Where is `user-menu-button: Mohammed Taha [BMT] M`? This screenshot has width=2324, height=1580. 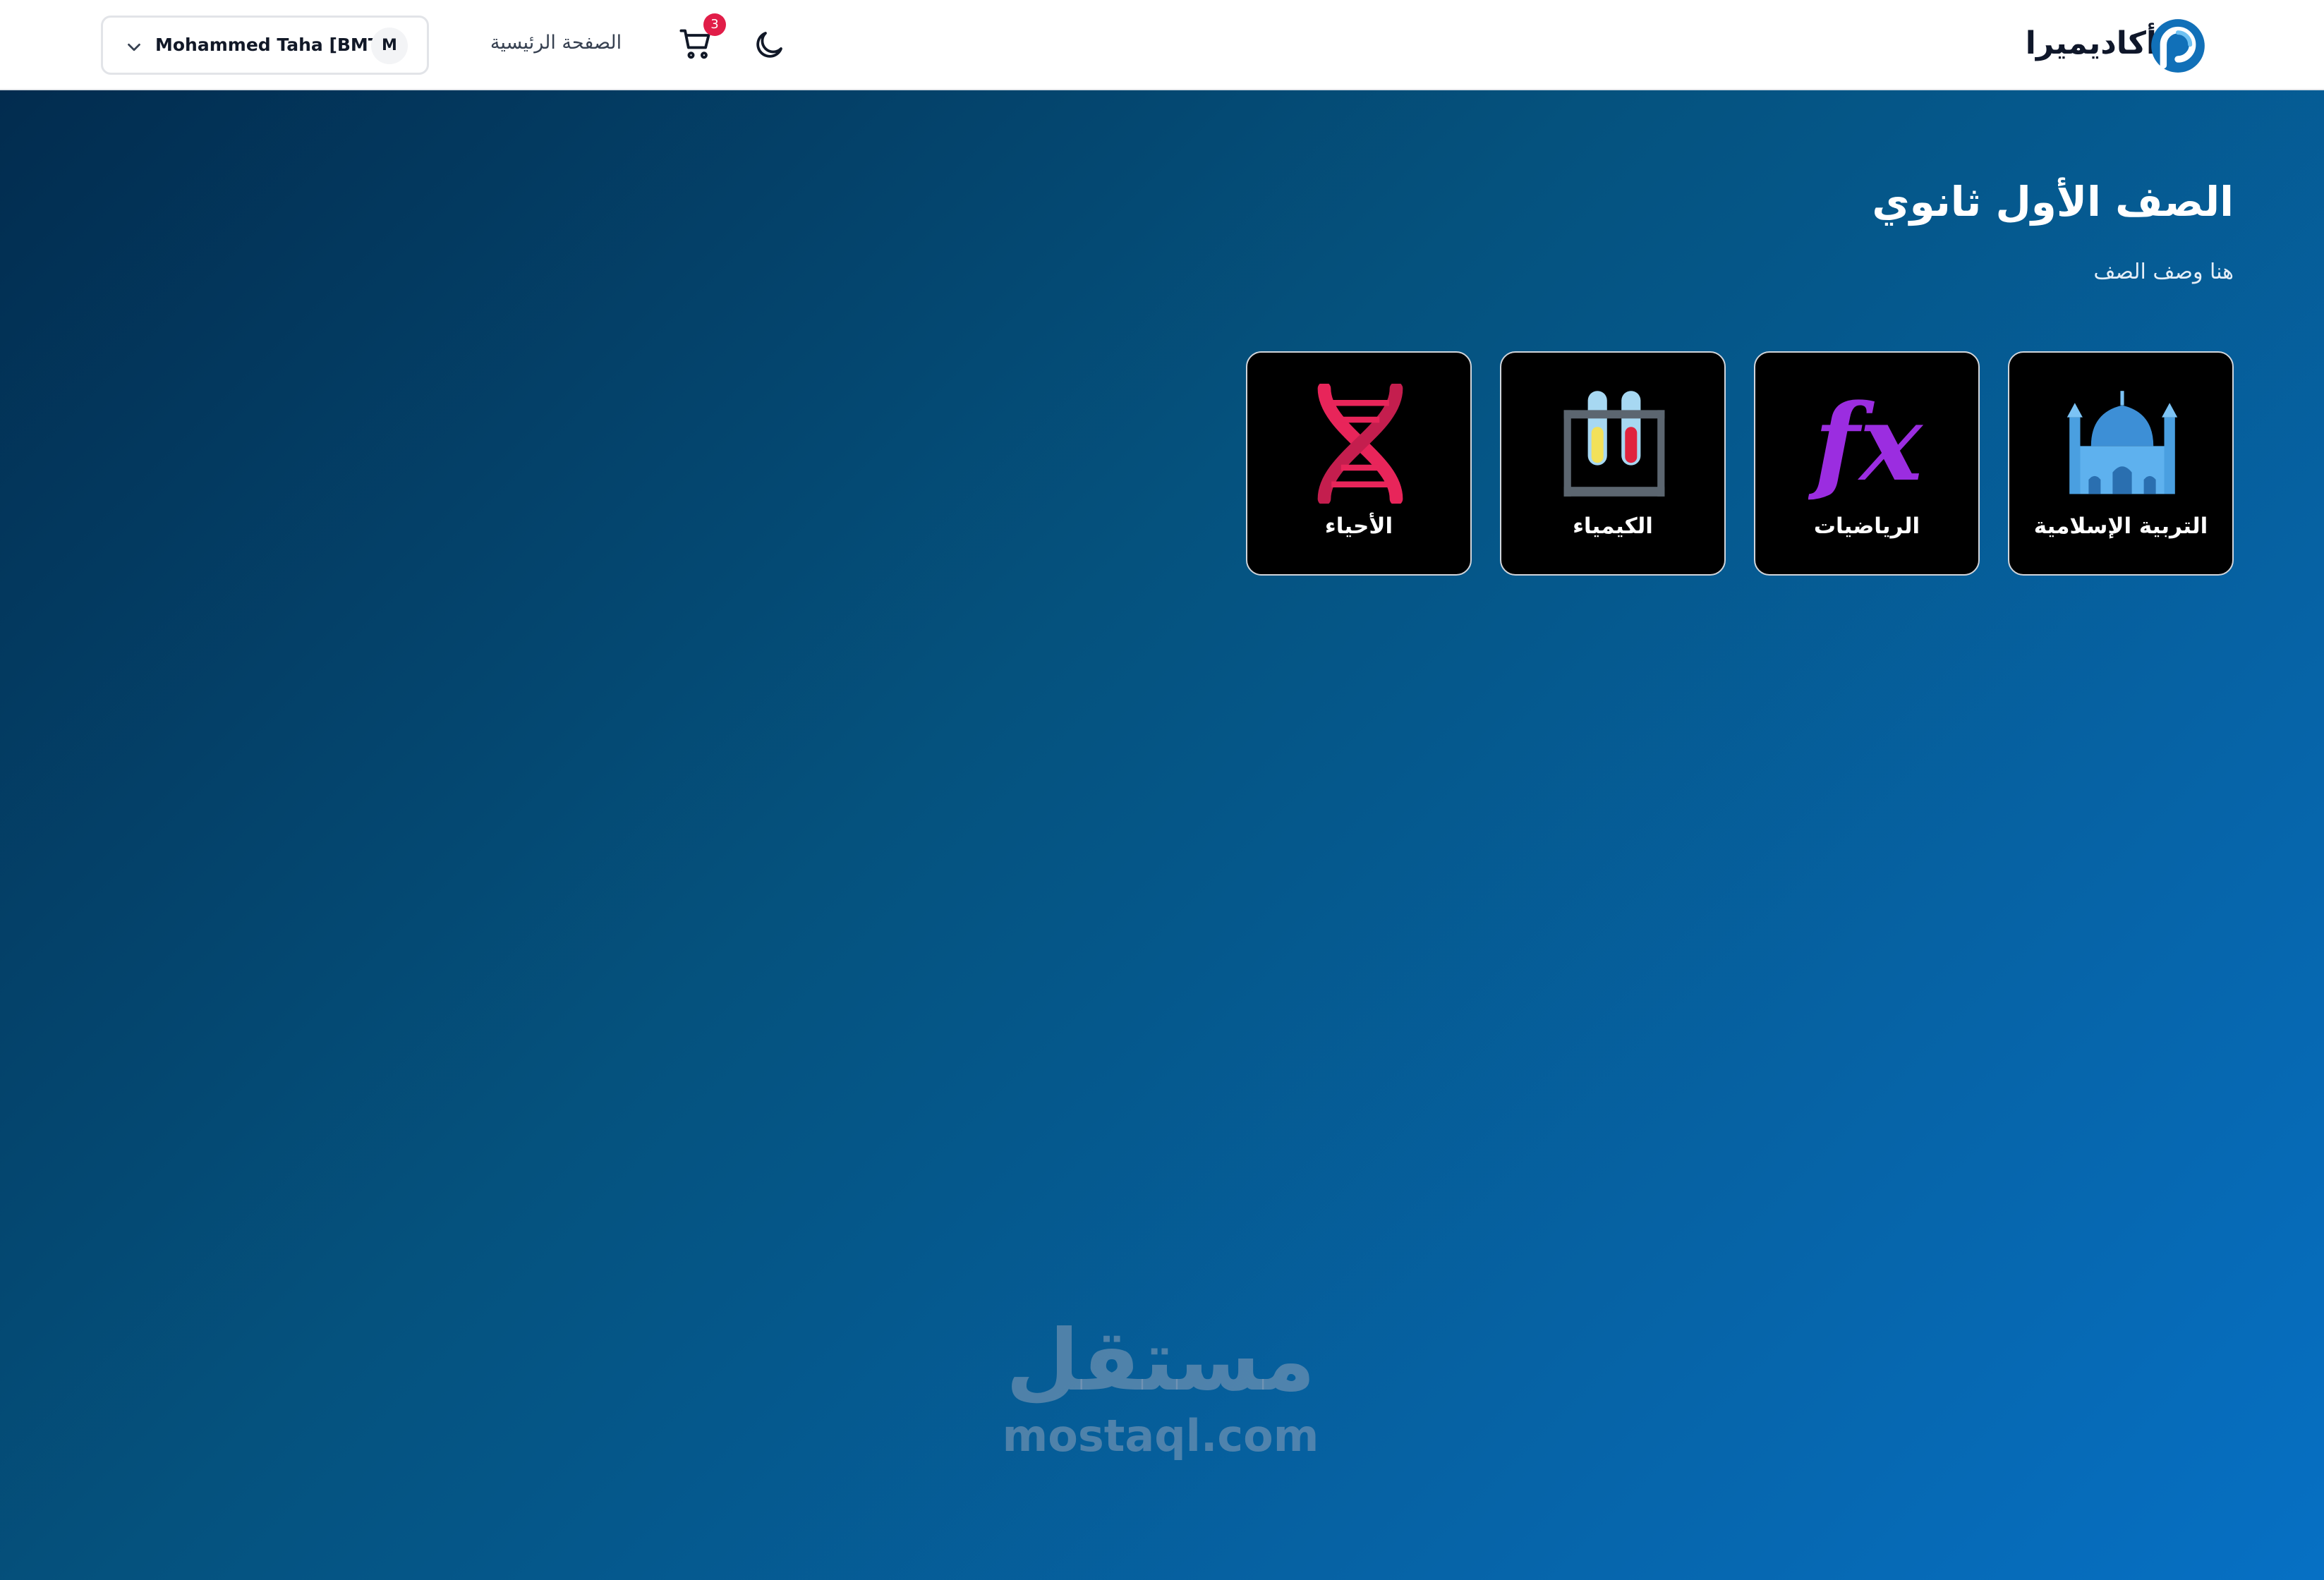 user-menu-button: Mohammed Taha [BMT] M is located at coordinates (265, 46).